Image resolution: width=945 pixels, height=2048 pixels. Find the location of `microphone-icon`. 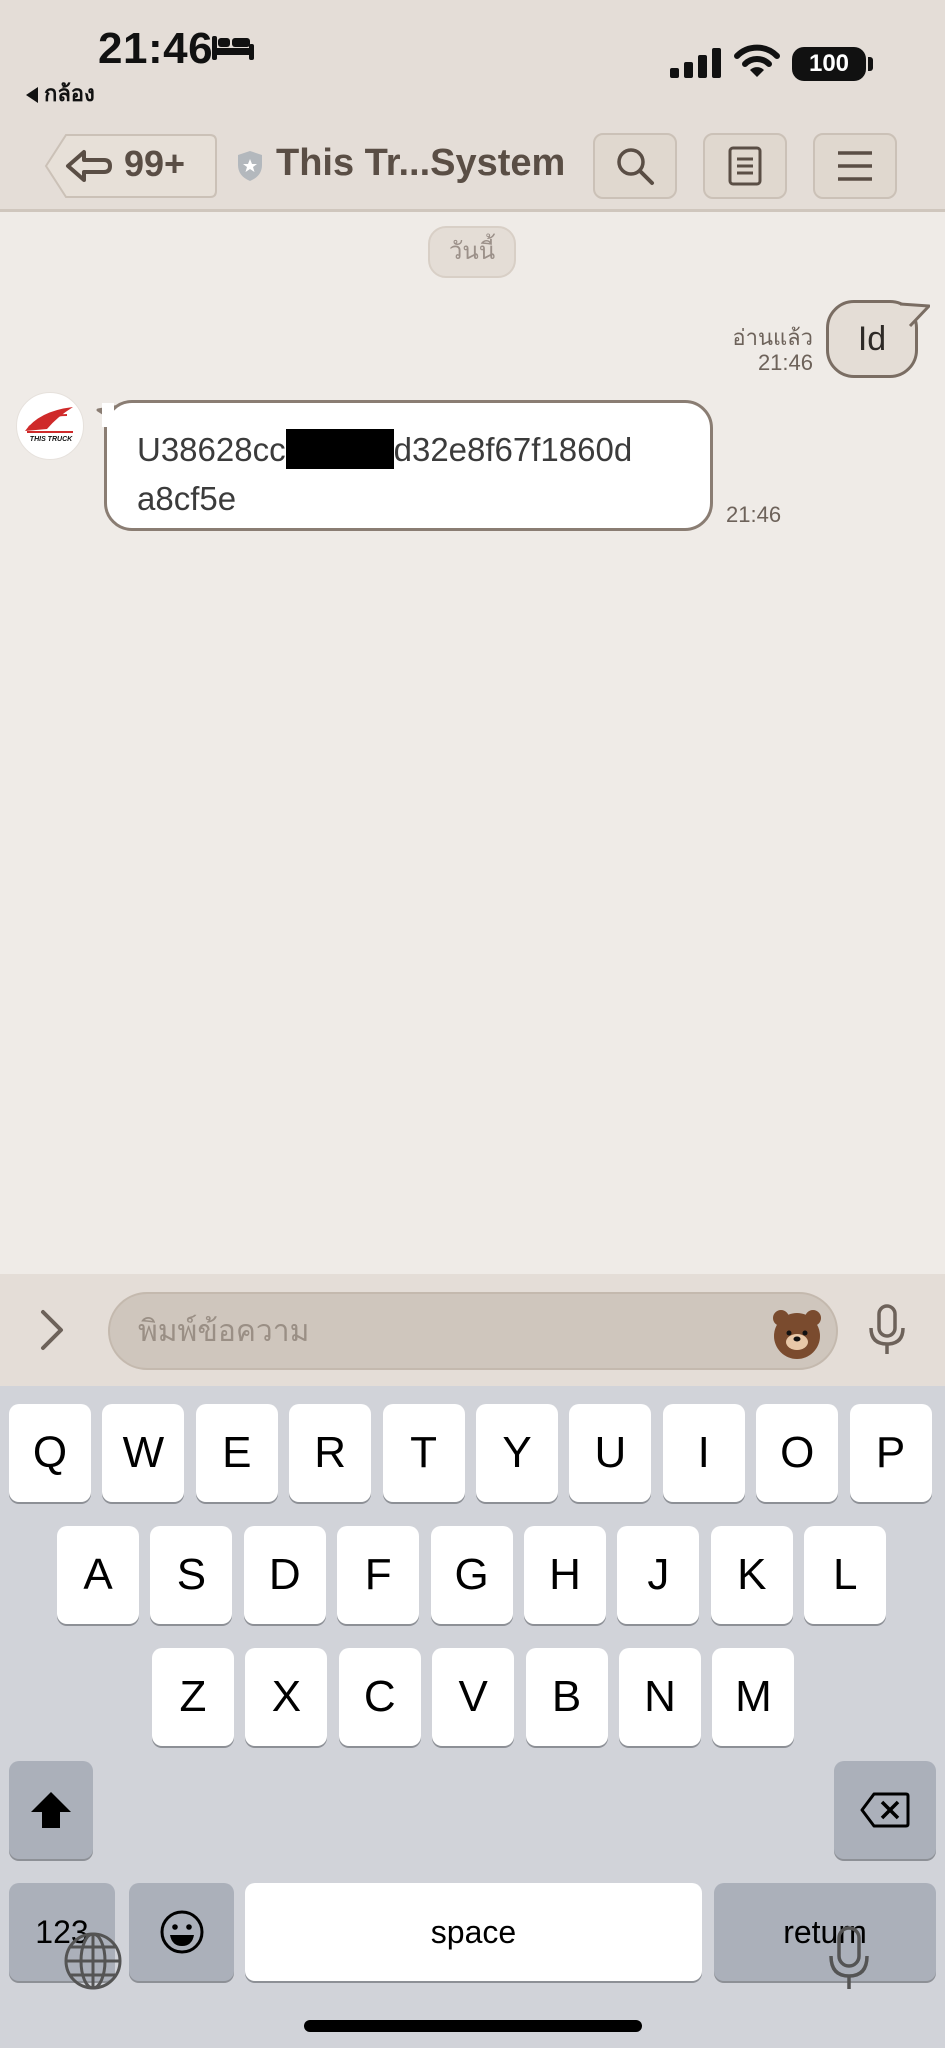

microphone-icon is located at coordinates (887, 1330).